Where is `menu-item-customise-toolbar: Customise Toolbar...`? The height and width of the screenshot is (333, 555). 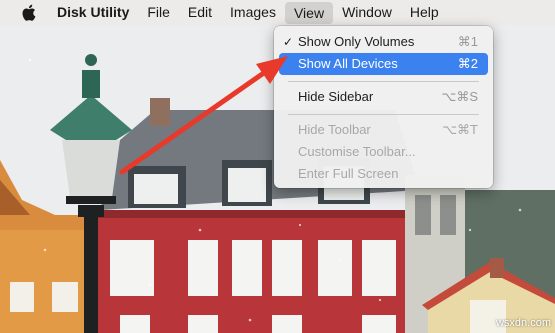 menu-item-customise-toolbar: Customise Toolbar... is located at coordinates (383, 152).